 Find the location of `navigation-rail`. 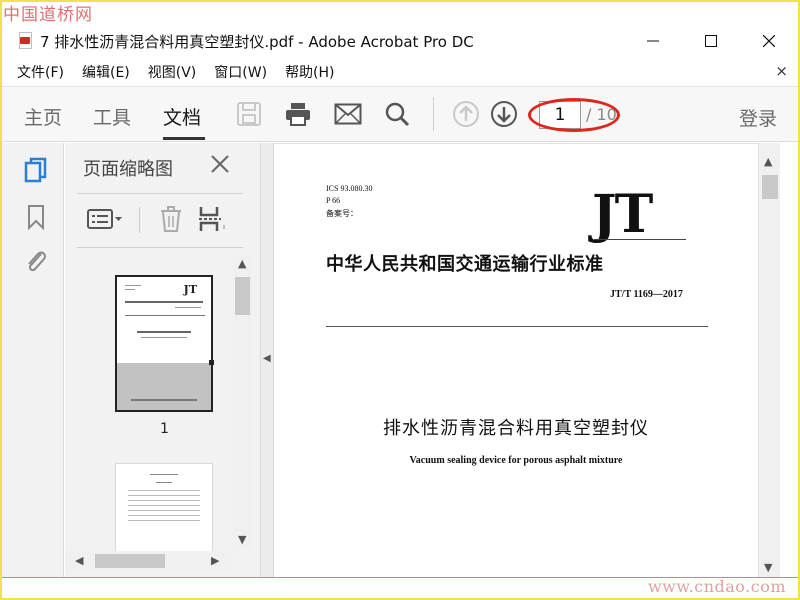

navigation-rail is located at coordinates (33, 360).